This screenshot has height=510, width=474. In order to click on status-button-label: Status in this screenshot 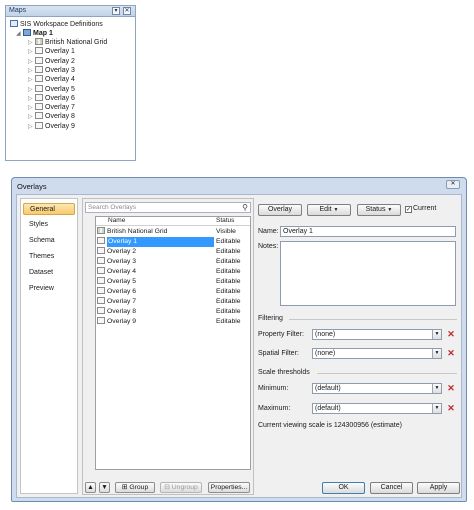, I will do `click(375, 209)`.